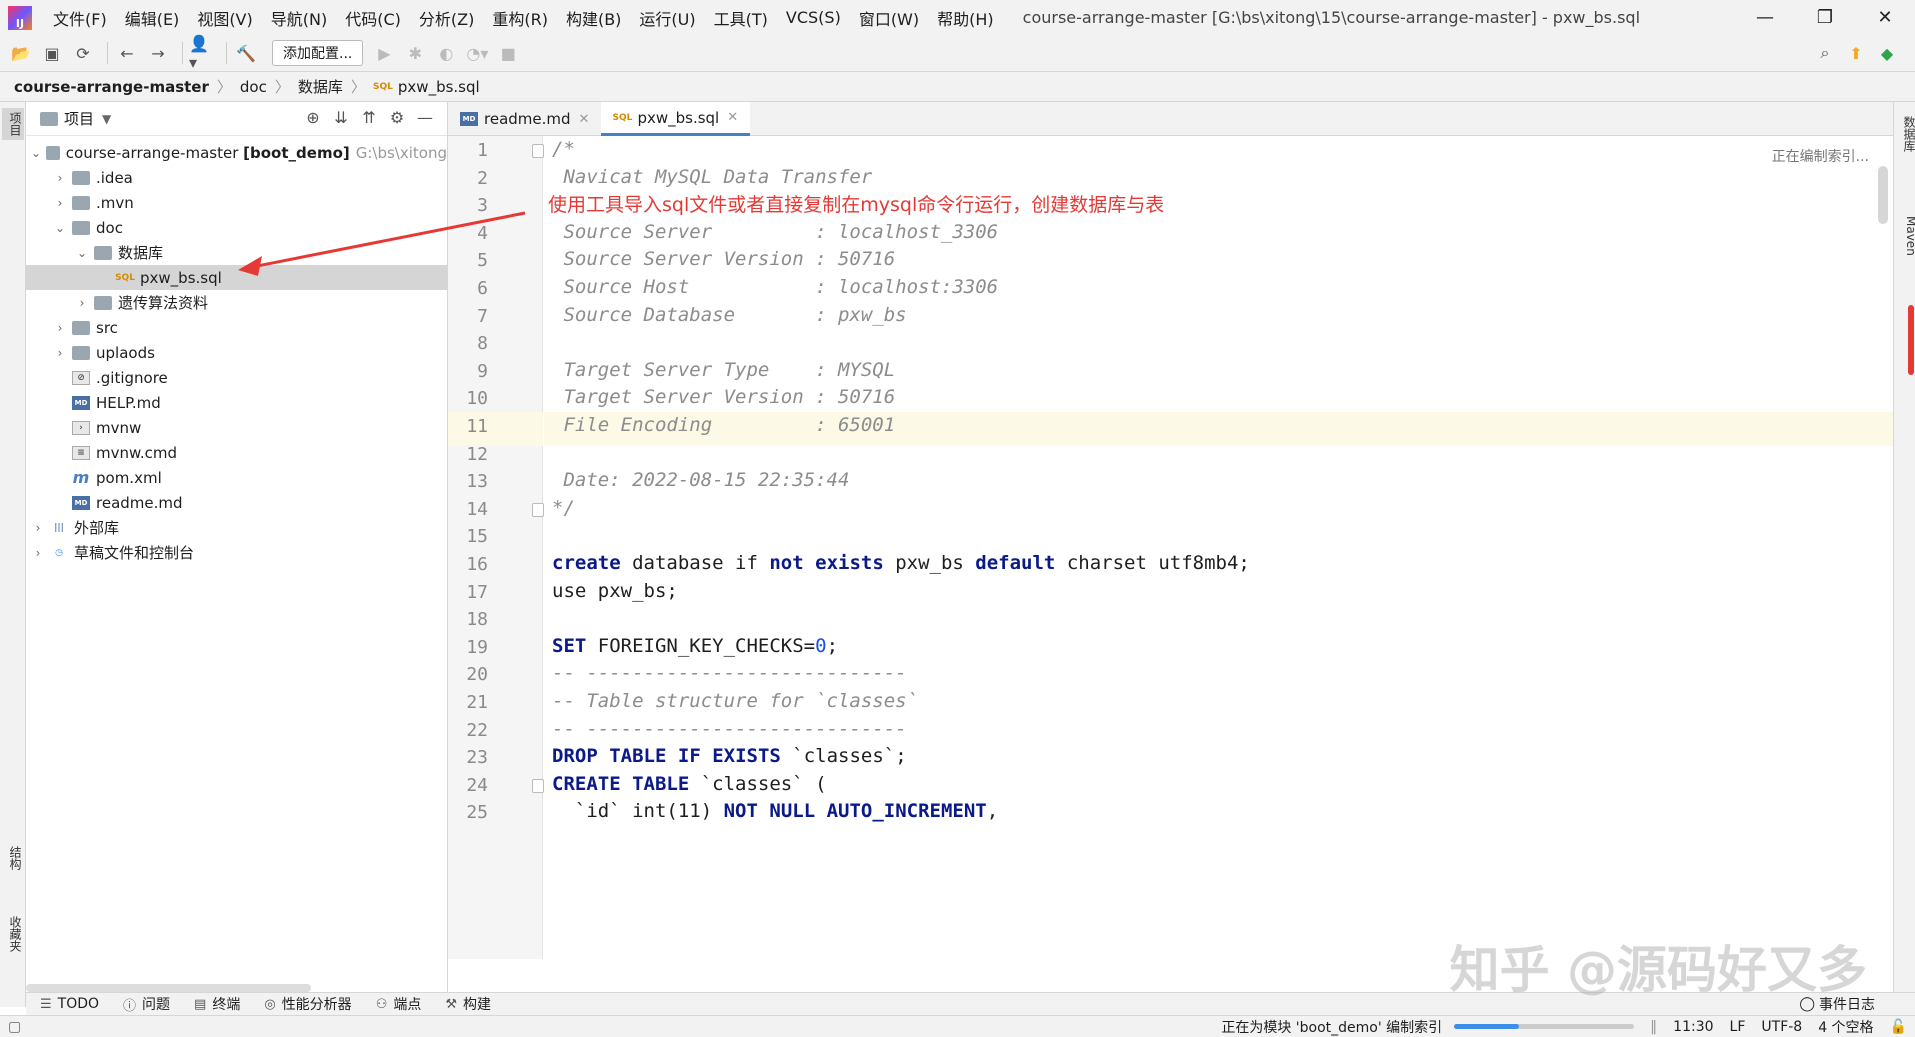  I want to click on plugin-icon: ◆, so click(1887, 53).